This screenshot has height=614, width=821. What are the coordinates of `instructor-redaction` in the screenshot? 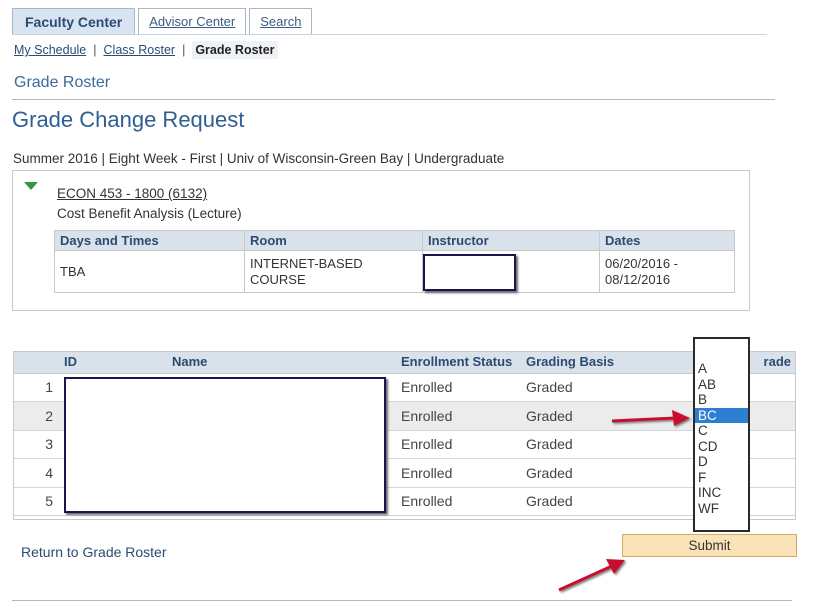 It's located at (469, 272).